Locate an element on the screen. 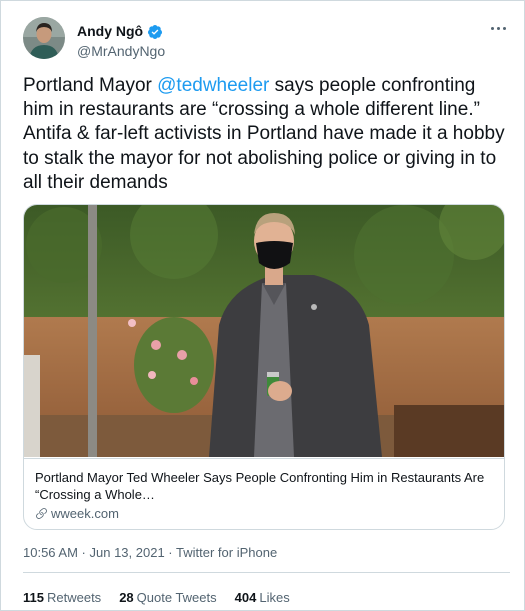  card-domain-text: wweek.com is located at coordinates (85, 513).